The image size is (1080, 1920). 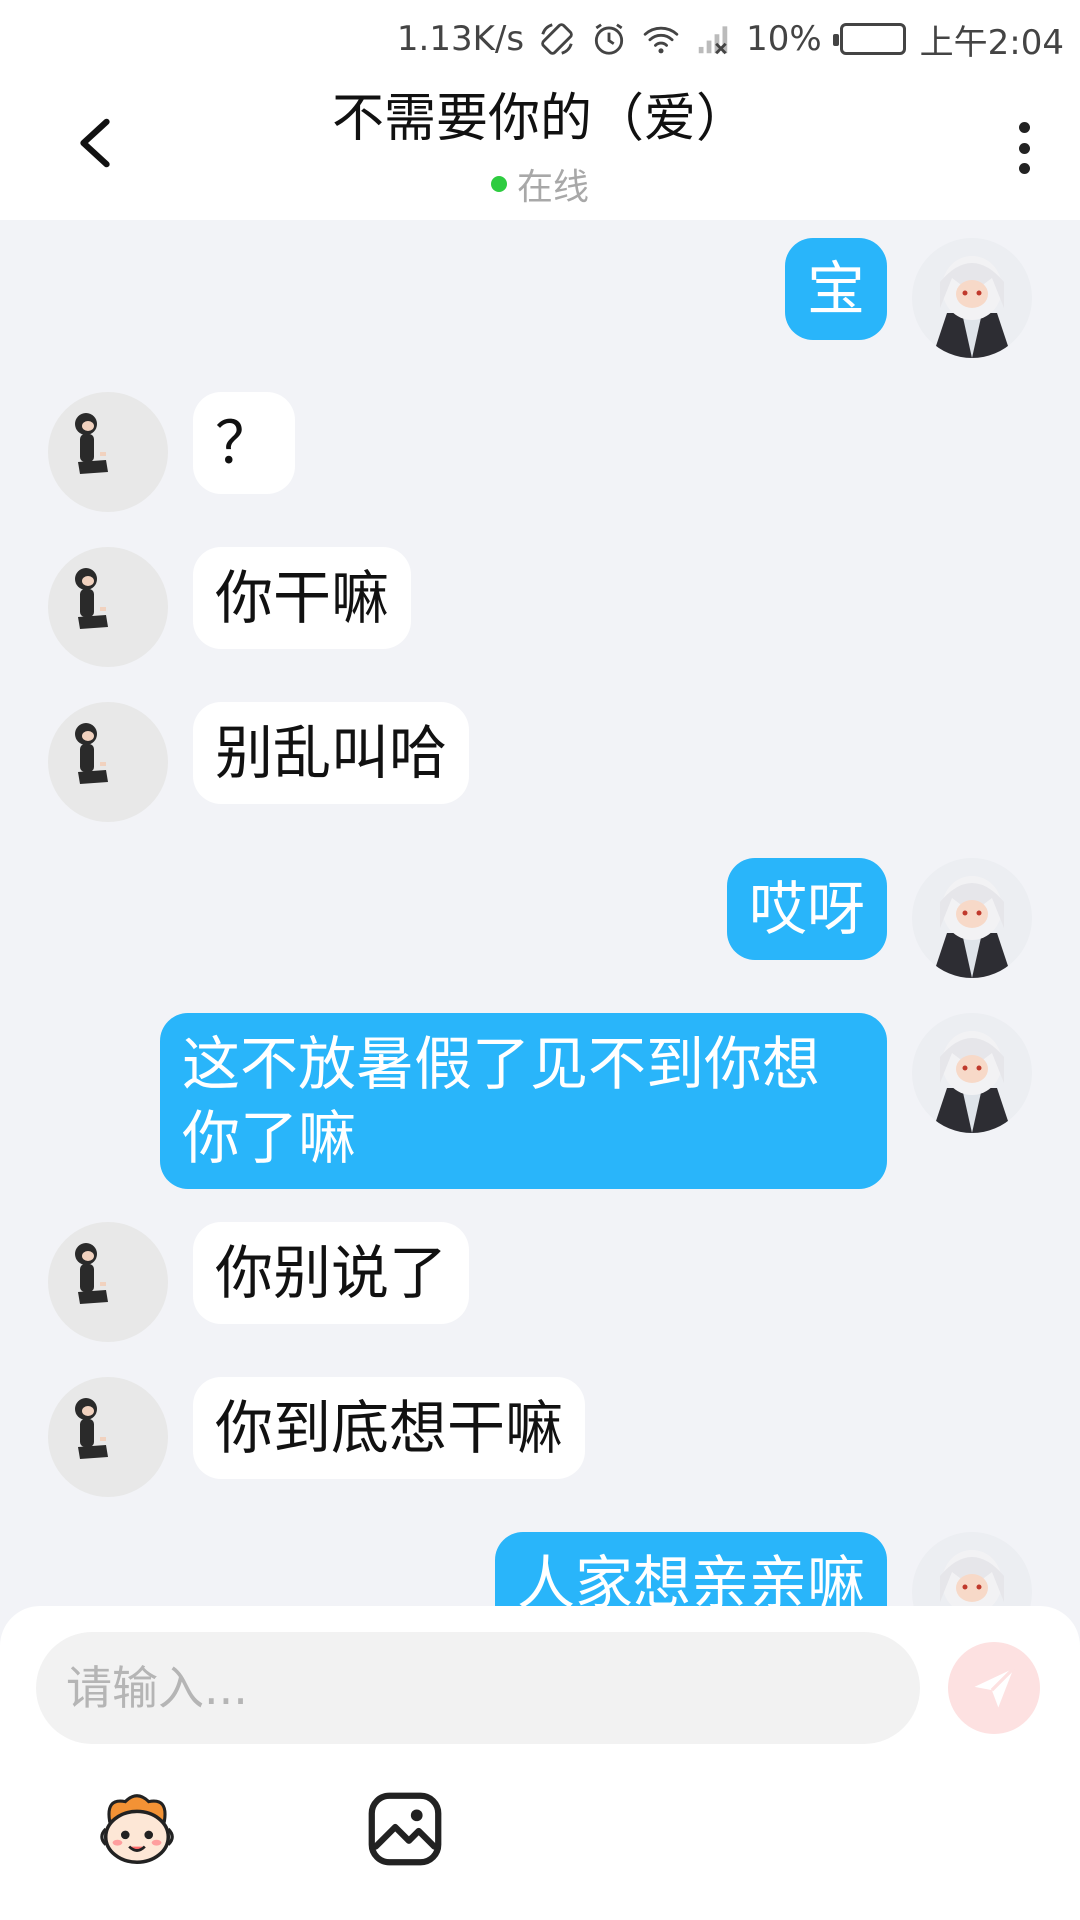 I want to click on message-row: 你别说了, so click(x=540, y=1282).